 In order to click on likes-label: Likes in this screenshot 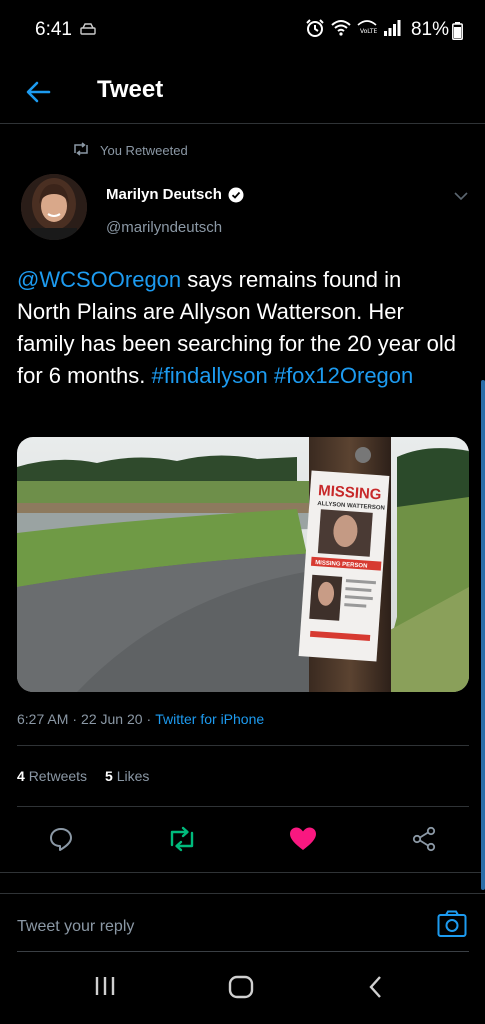, I will do `click(133, 776)`.